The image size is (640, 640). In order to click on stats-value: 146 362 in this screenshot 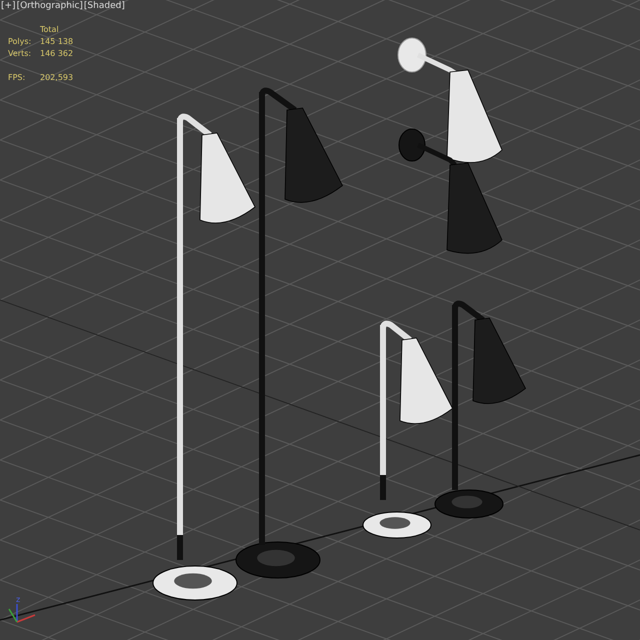, I will do `click(57, 54)`.